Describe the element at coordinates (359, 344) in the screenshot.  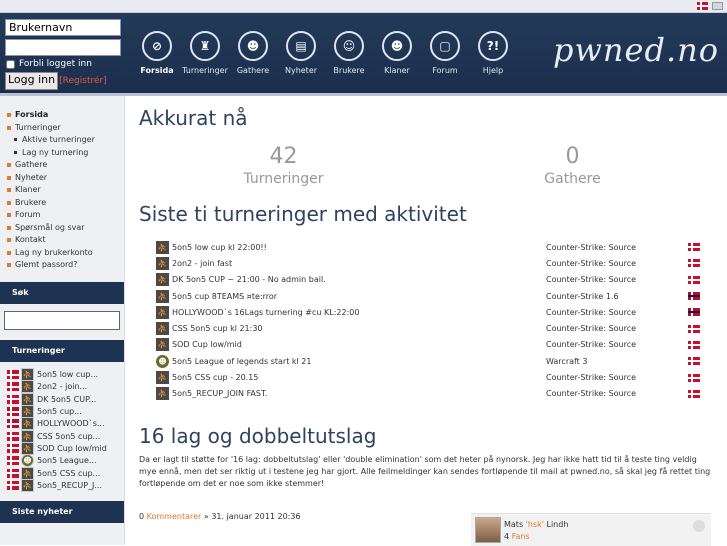
I see `tournament-name: SOD Cup low/mid` at that location.